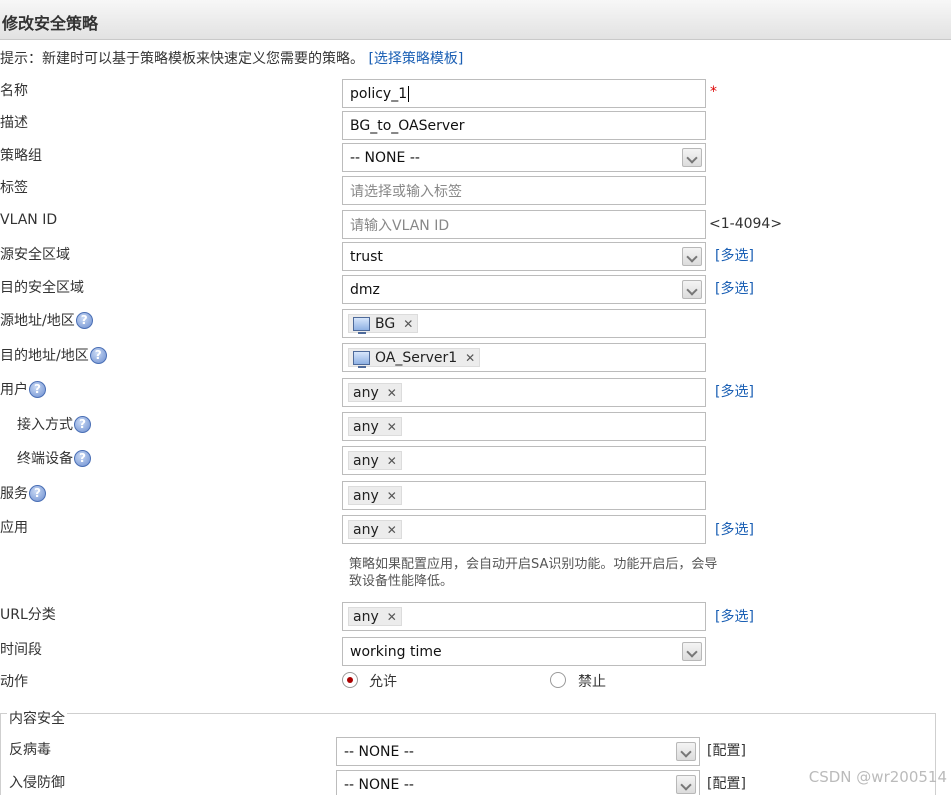 The image size is (951, 795). Describe the element at coordinates (524, 157) in the screenshot. I see `group-select: -- NONE --` at that location.